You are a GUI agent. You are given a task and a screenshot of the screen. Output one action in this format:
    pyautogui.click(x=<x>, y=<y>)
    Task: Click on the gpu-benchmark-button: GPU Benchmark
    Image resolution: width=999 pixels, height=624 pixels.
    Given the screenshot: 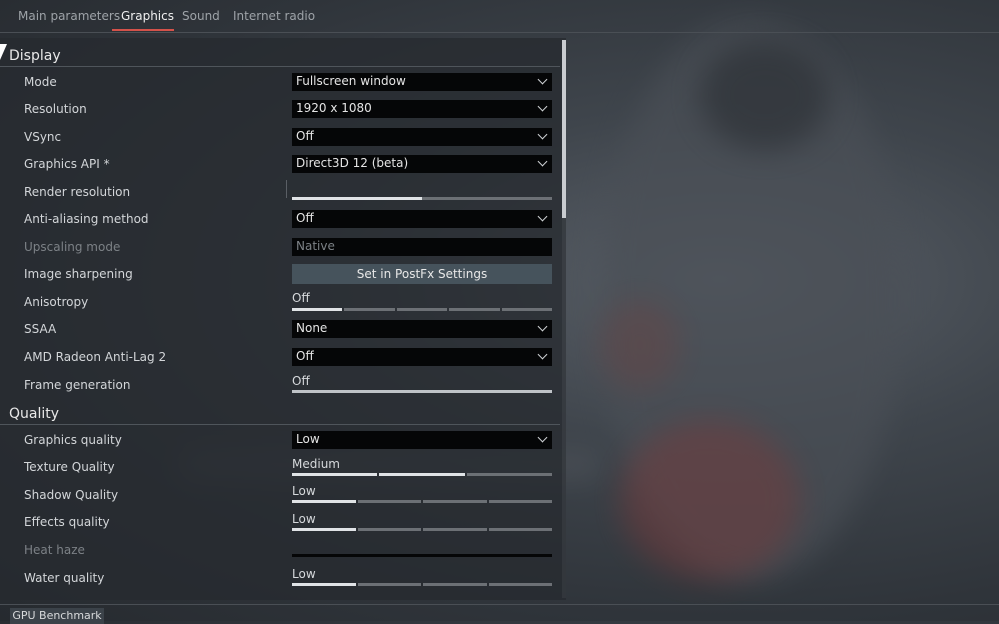 What is the action you would take?
    pyautogui.click(x=57, y=616)
    